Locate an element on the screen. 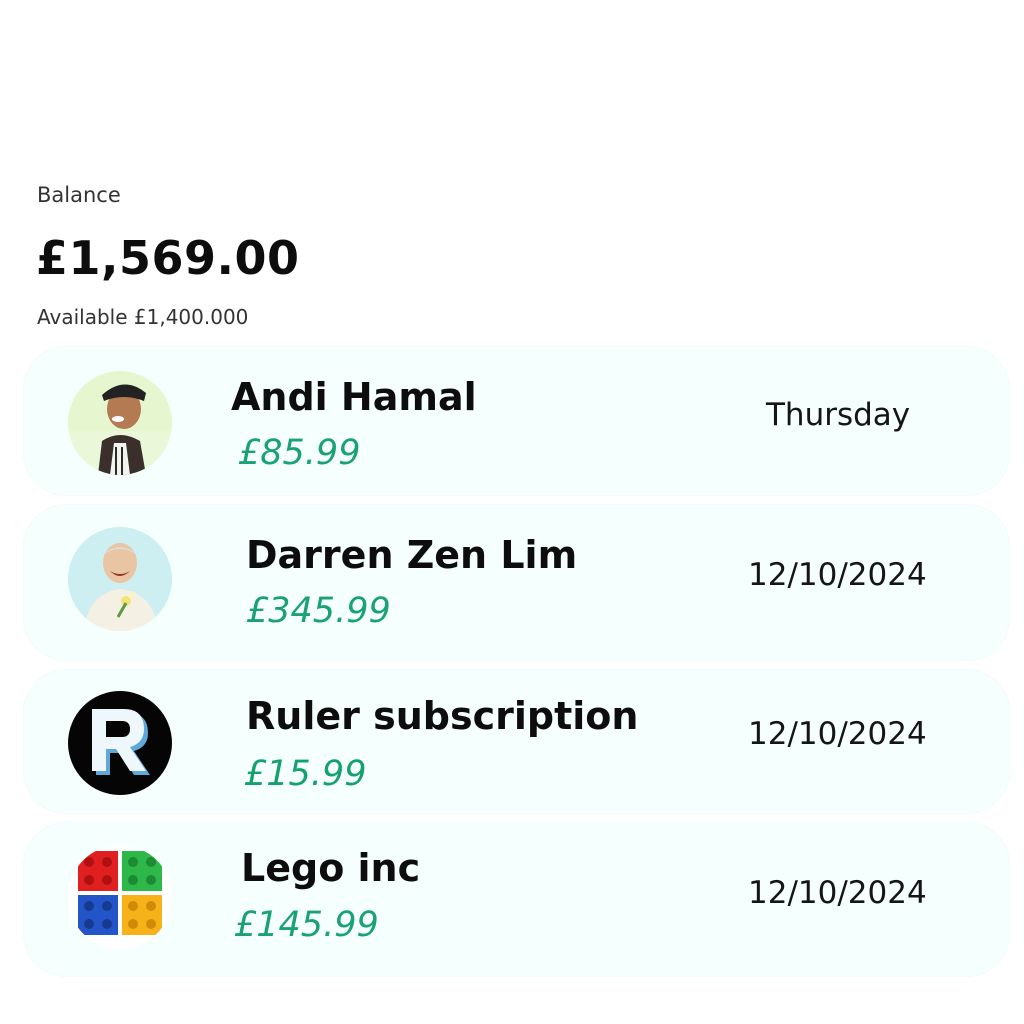  transaction-name: Lego inc is located at coordinates (331, 868).